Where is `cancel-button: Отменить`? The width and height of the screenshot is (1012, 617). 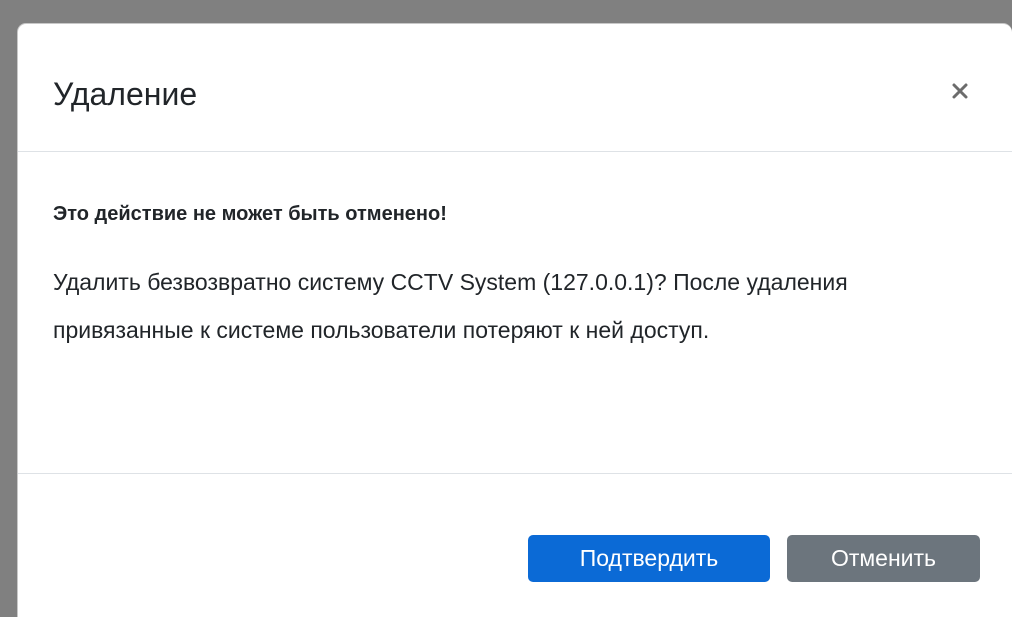 cancel-button: Отменить is located at coordinates (883, 558).